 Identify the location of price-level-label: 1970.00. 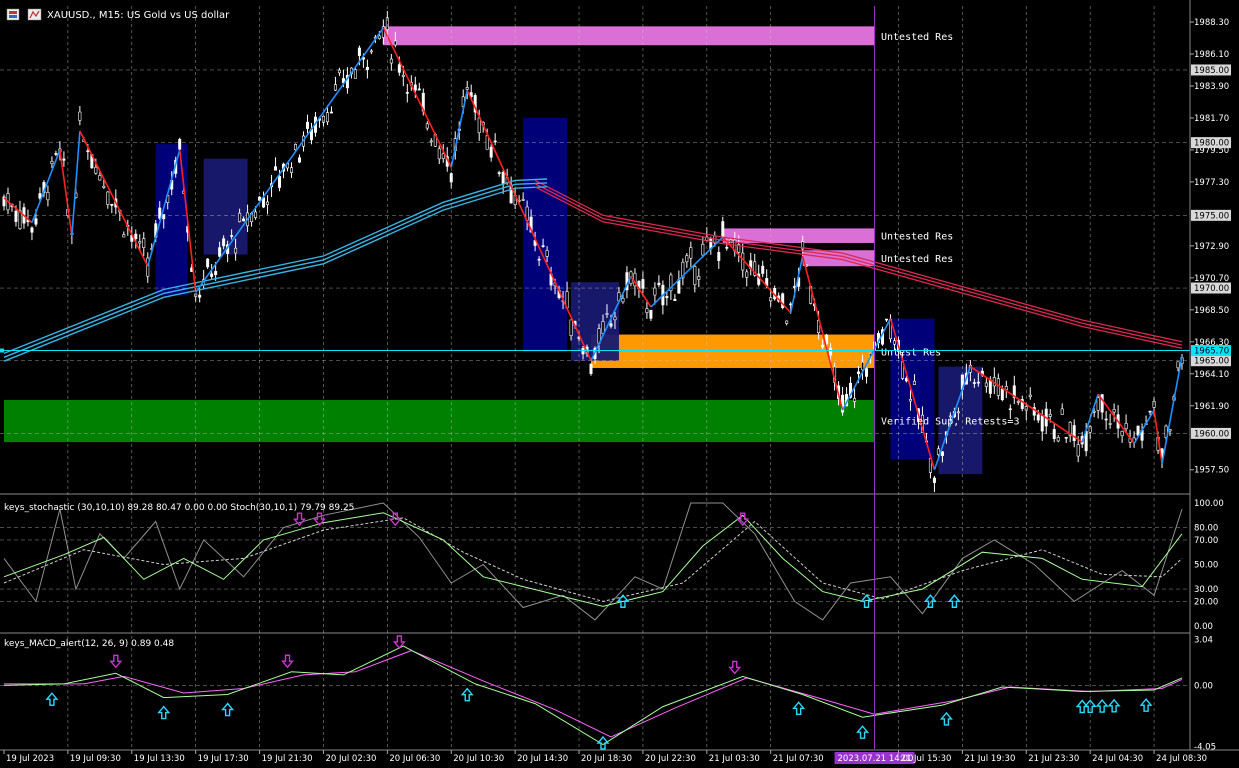
(1211, 289).